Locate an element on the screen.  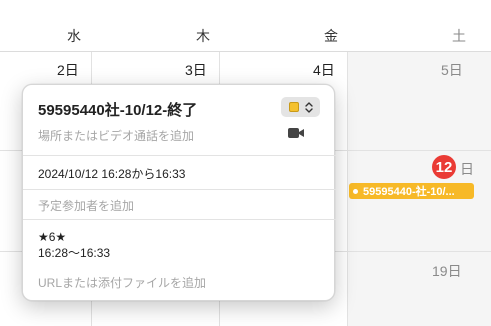
weekday-thu: 木 is located at coordinates (203, 36).